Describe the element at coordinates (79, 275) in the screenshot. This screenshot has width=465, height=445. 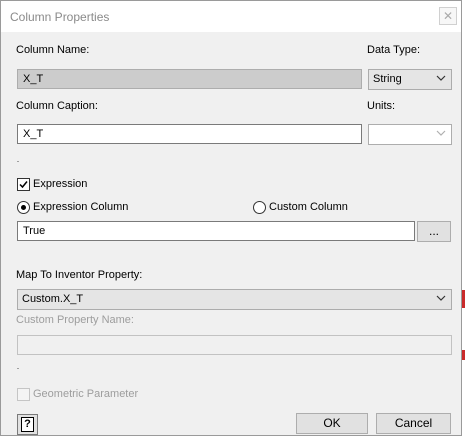
I see `map-to-property-label: Map To Inventor Property:` at that location.